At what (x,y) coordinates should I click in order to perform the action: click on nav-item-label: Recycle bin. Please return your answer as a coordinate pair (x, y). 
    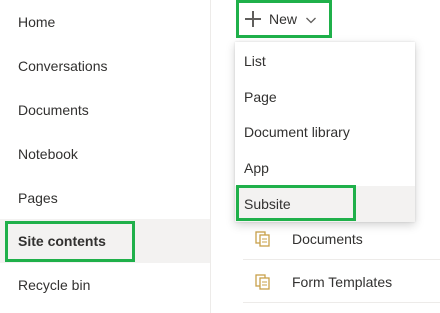
    Looking at the image, I should click on (54, 285).